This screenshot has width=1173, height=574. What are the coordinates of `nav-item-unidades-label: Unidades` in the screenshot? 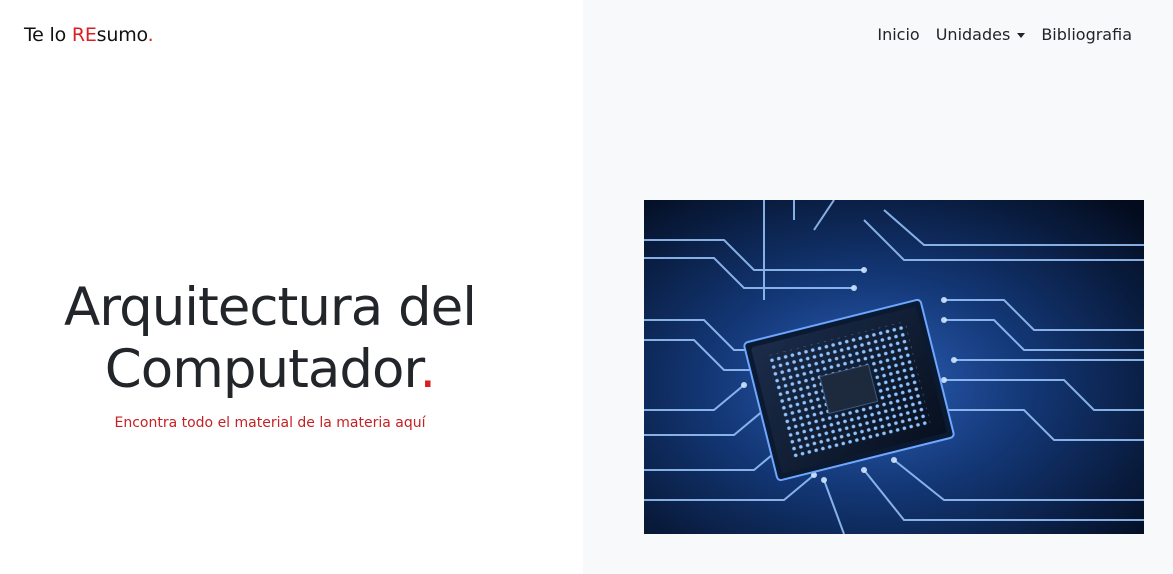 It's located at (973, 34).